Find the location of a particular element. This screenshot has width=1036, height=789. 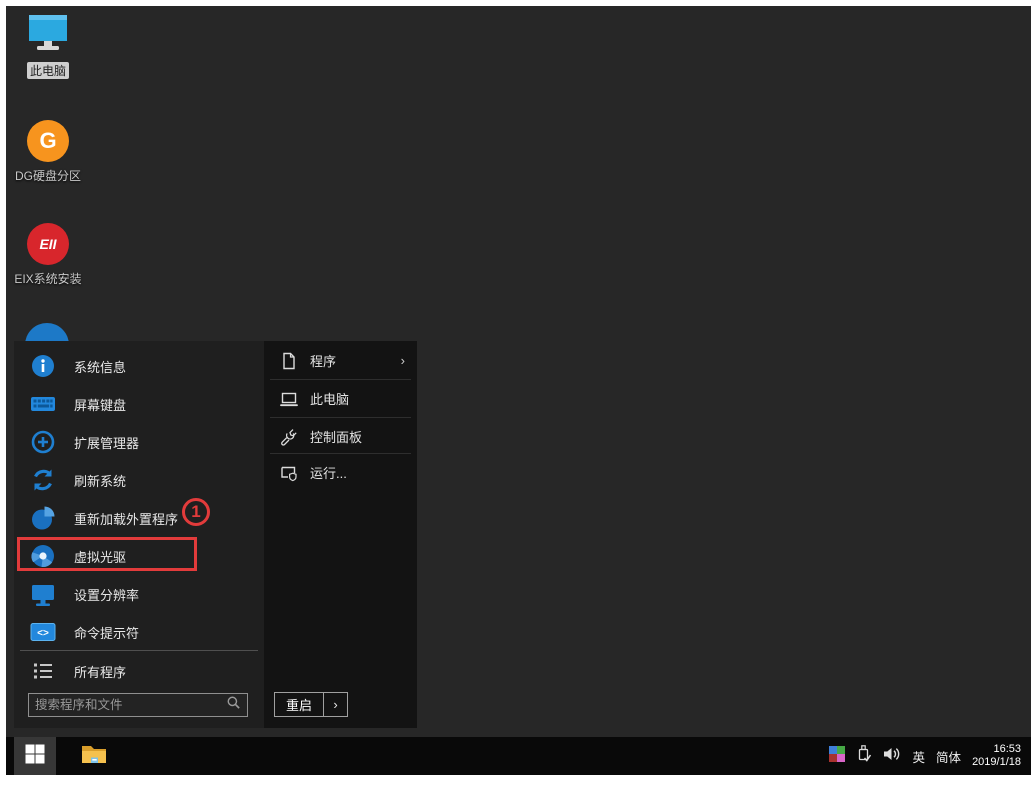

plus-circle-icon is located at coordinates (43, 442).